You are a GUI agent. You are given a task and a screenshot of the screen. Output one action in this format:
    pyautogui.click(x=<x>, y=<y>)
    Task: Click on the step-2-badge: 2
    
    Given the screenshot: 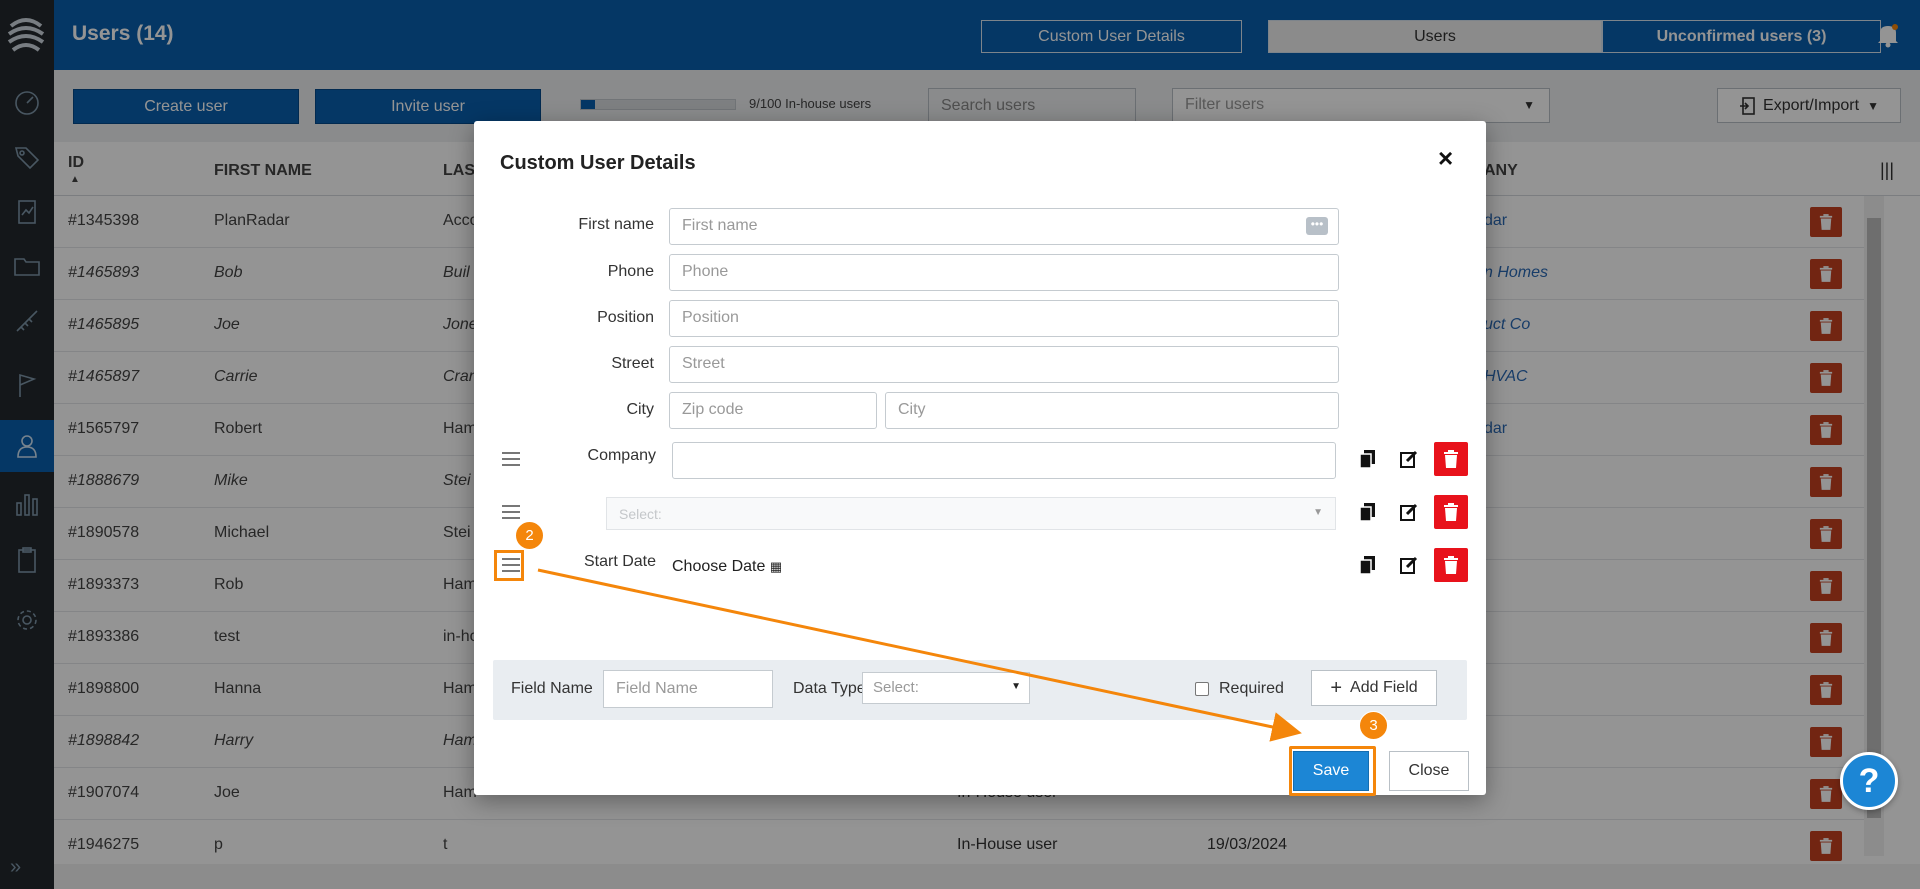 What is the action you would take?
    pyautogui.click(x=529, y=535)
    